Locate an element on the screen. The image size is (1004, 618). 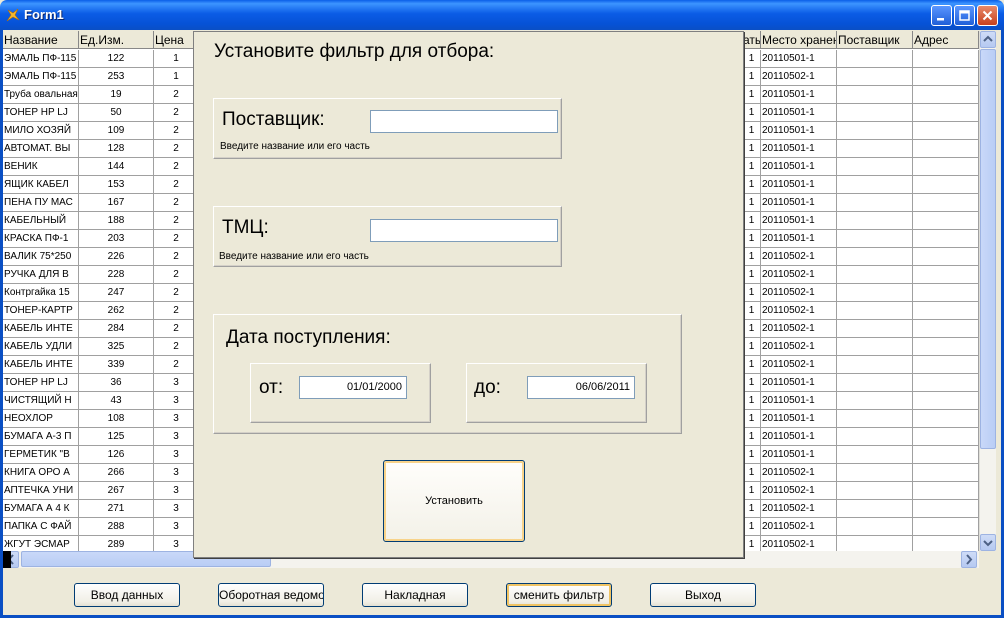
cell-name: ВЕНИК is located at coordinates (41, 167).